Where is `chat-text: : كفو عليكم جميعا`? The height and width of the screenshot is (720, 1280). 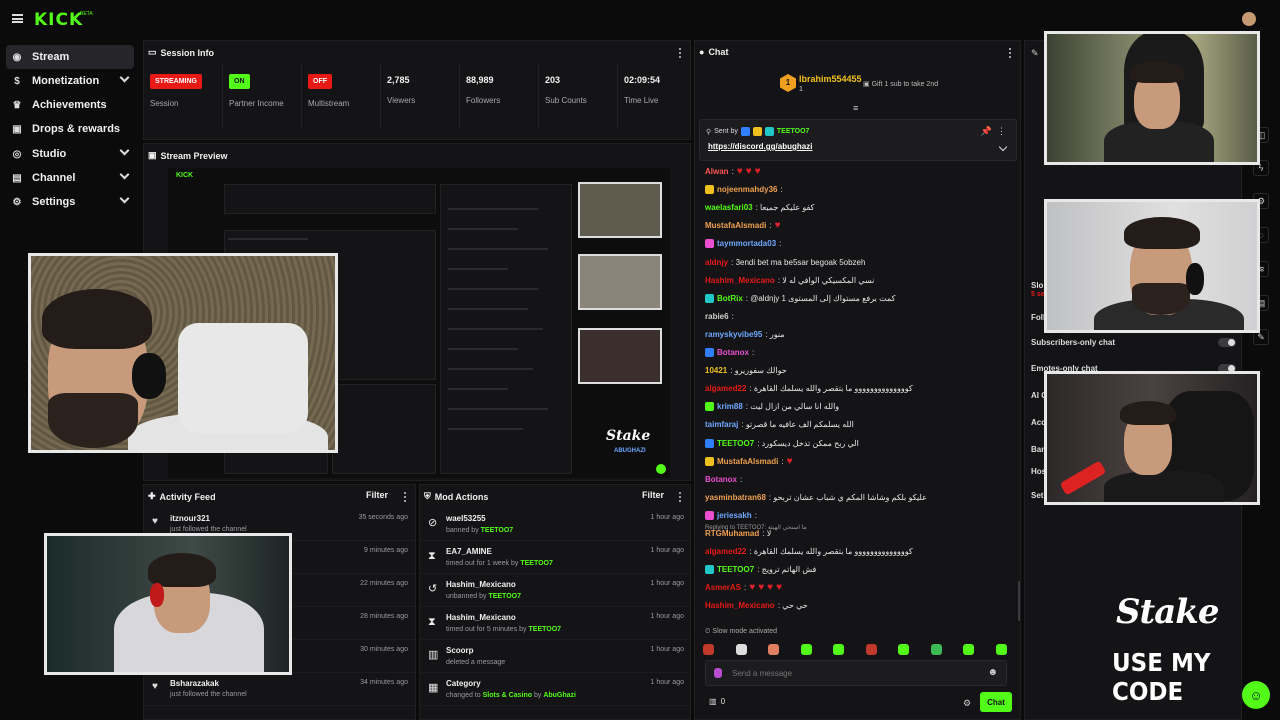 chat-text: : كفو عليكم جميعا is located at coordinates (785, 208).